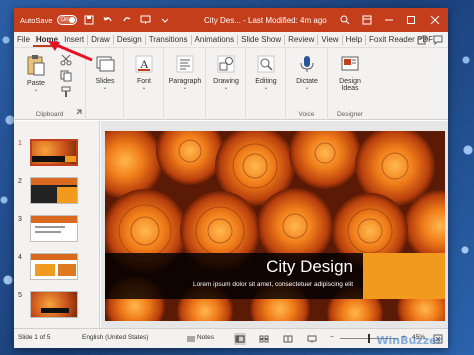  Describe the element at coordinates (240, 339) in the screenshot. I see `normal-view-icon` at that location.